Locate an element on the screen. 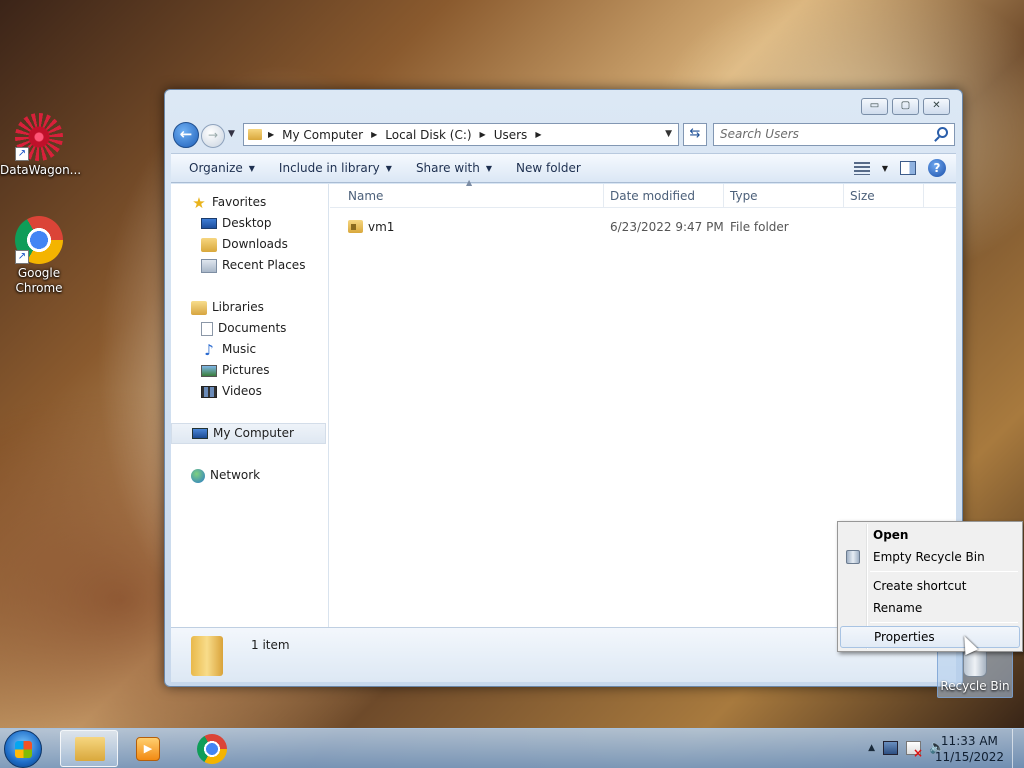 Image resolution: width=1024 pixels, height=768 pixels. nav-label: Network is located at coordinates (235, 475).